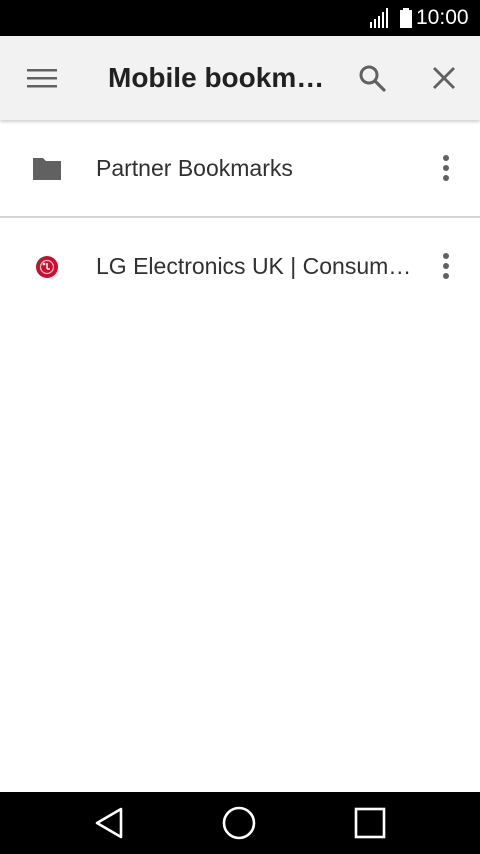 The width and height of the screenshot is (480, 854). I want to click on back-icon, so click(109, 823).